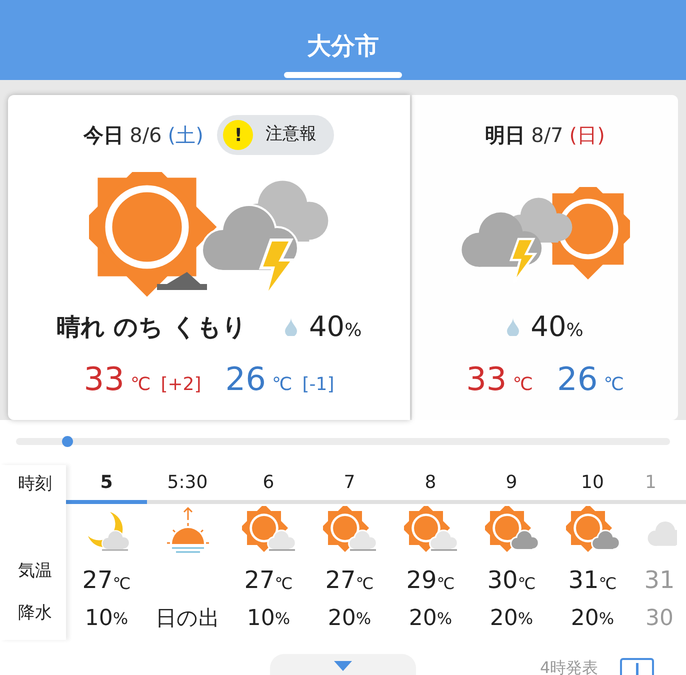  What do you see at coordinates (104, 135) in the screenshot?
I see `day-label: 今日` at bounding box center [104, 135].